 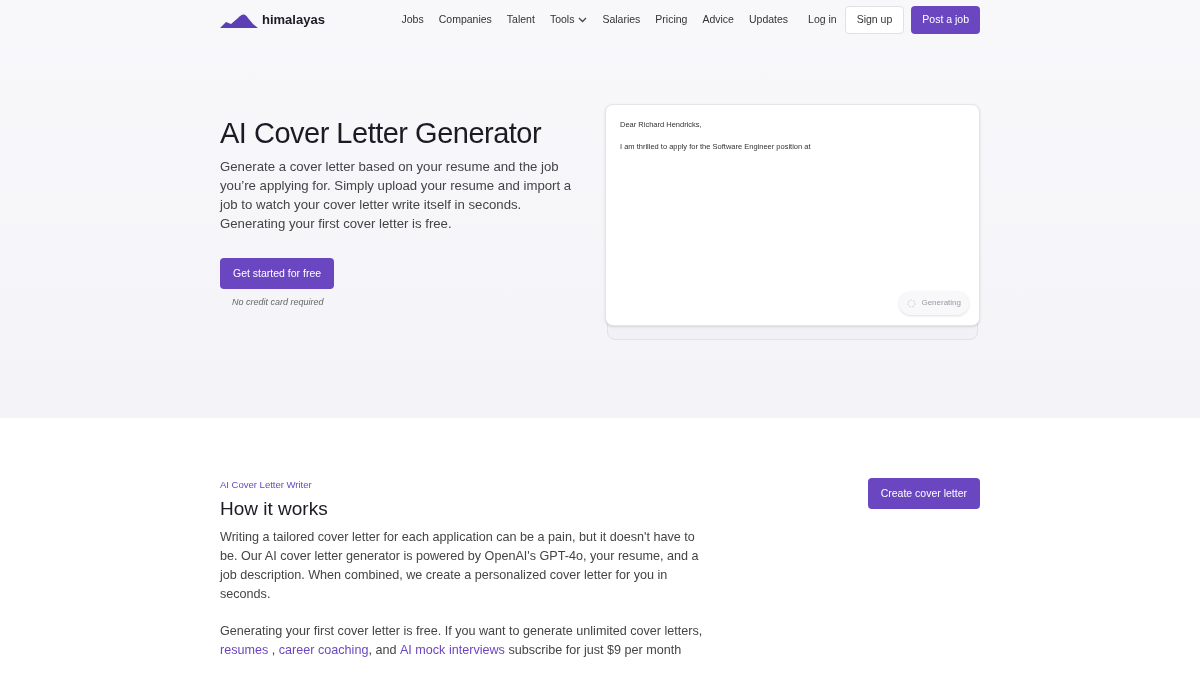 What do you see at coordinates (266, 485) in the screenshot?
I see `section-eyebrow: AI Cover Letter Writer` at bounding box center [266, 485].